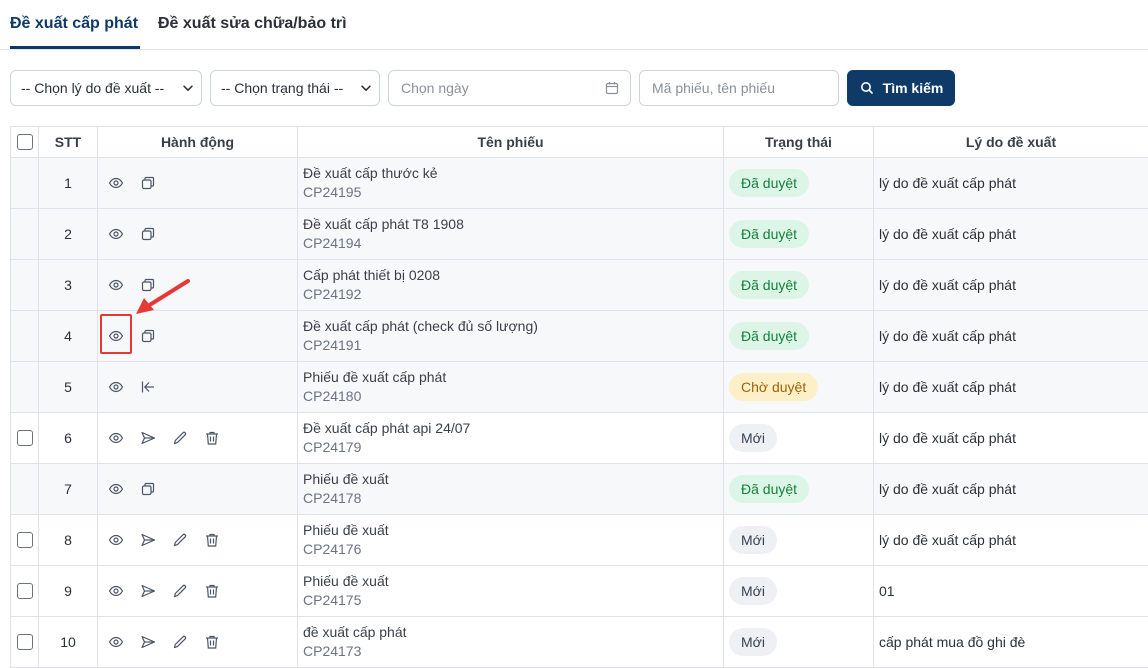  I want to click on date-placeholder: Chọn ngày, so click(435, 88).